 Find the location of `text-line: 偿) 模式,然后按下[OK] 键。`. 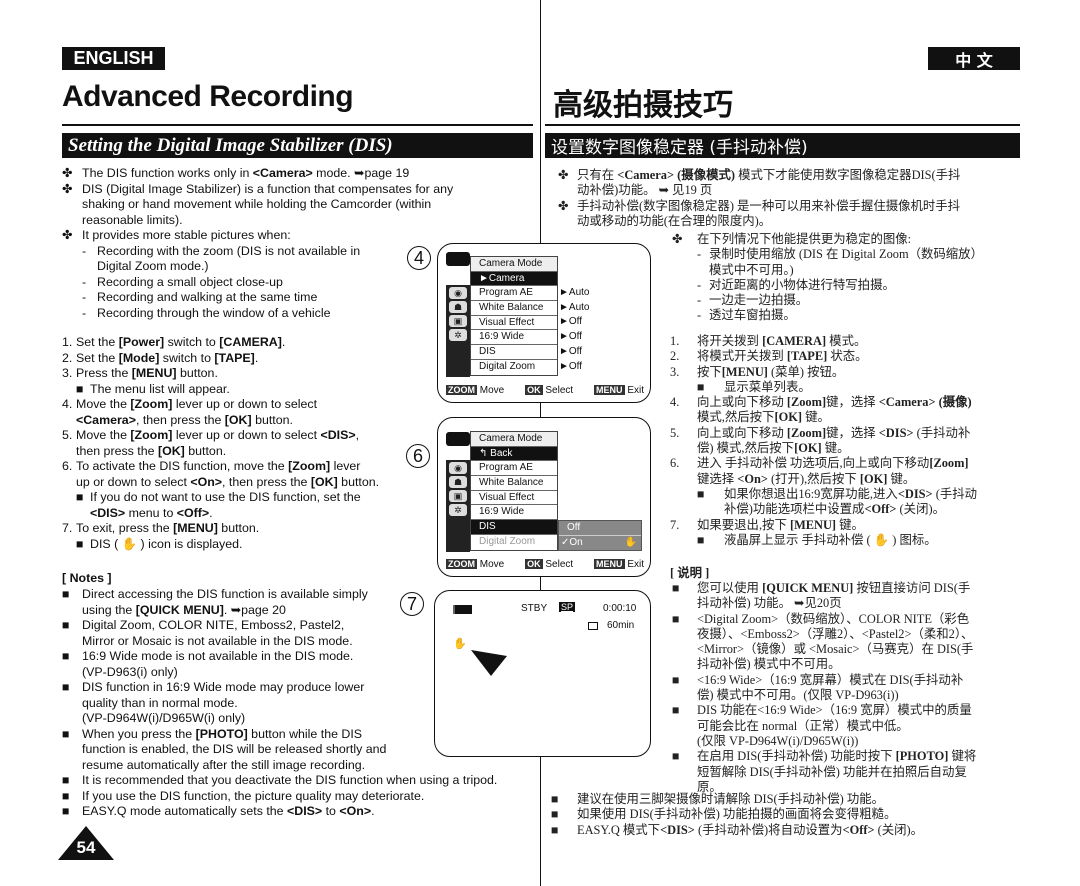

text-line: 偿) 模式,然后按下[OK] 键。 is located at coordinates (773, 448).